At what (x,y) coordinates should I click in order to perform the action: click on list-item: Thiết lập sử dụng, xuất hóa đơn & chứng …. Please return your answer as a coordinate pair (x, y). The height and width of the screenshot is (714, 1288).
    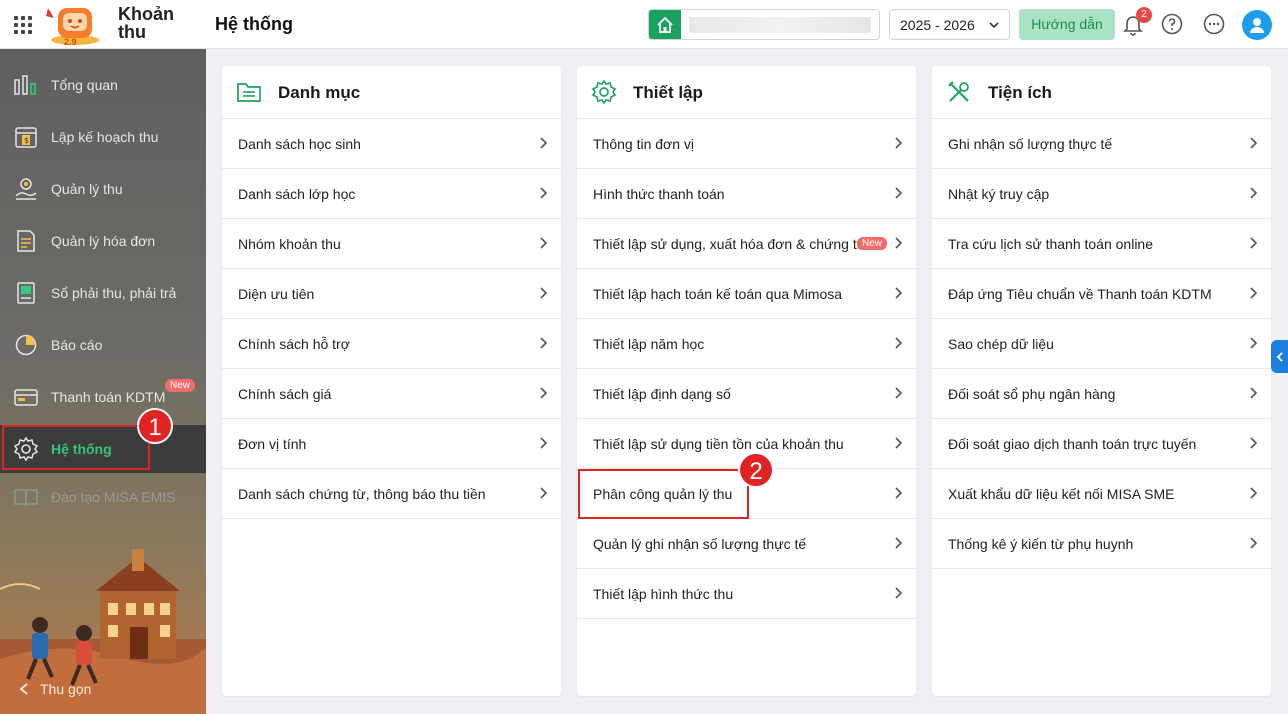
    Looking at the image, I should click on (746, 244).